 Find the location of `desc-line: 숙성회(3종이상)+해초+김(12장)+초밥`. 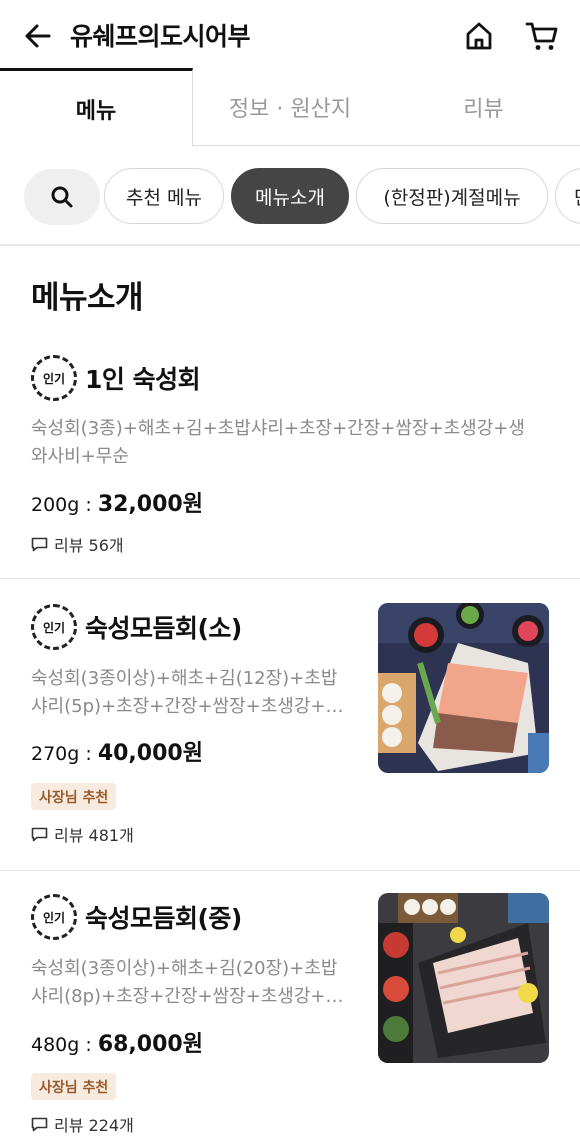

desc-line: 숙성회(3종이상)+해초+김(12장)+초밥 is located at coordinates (184, 678).